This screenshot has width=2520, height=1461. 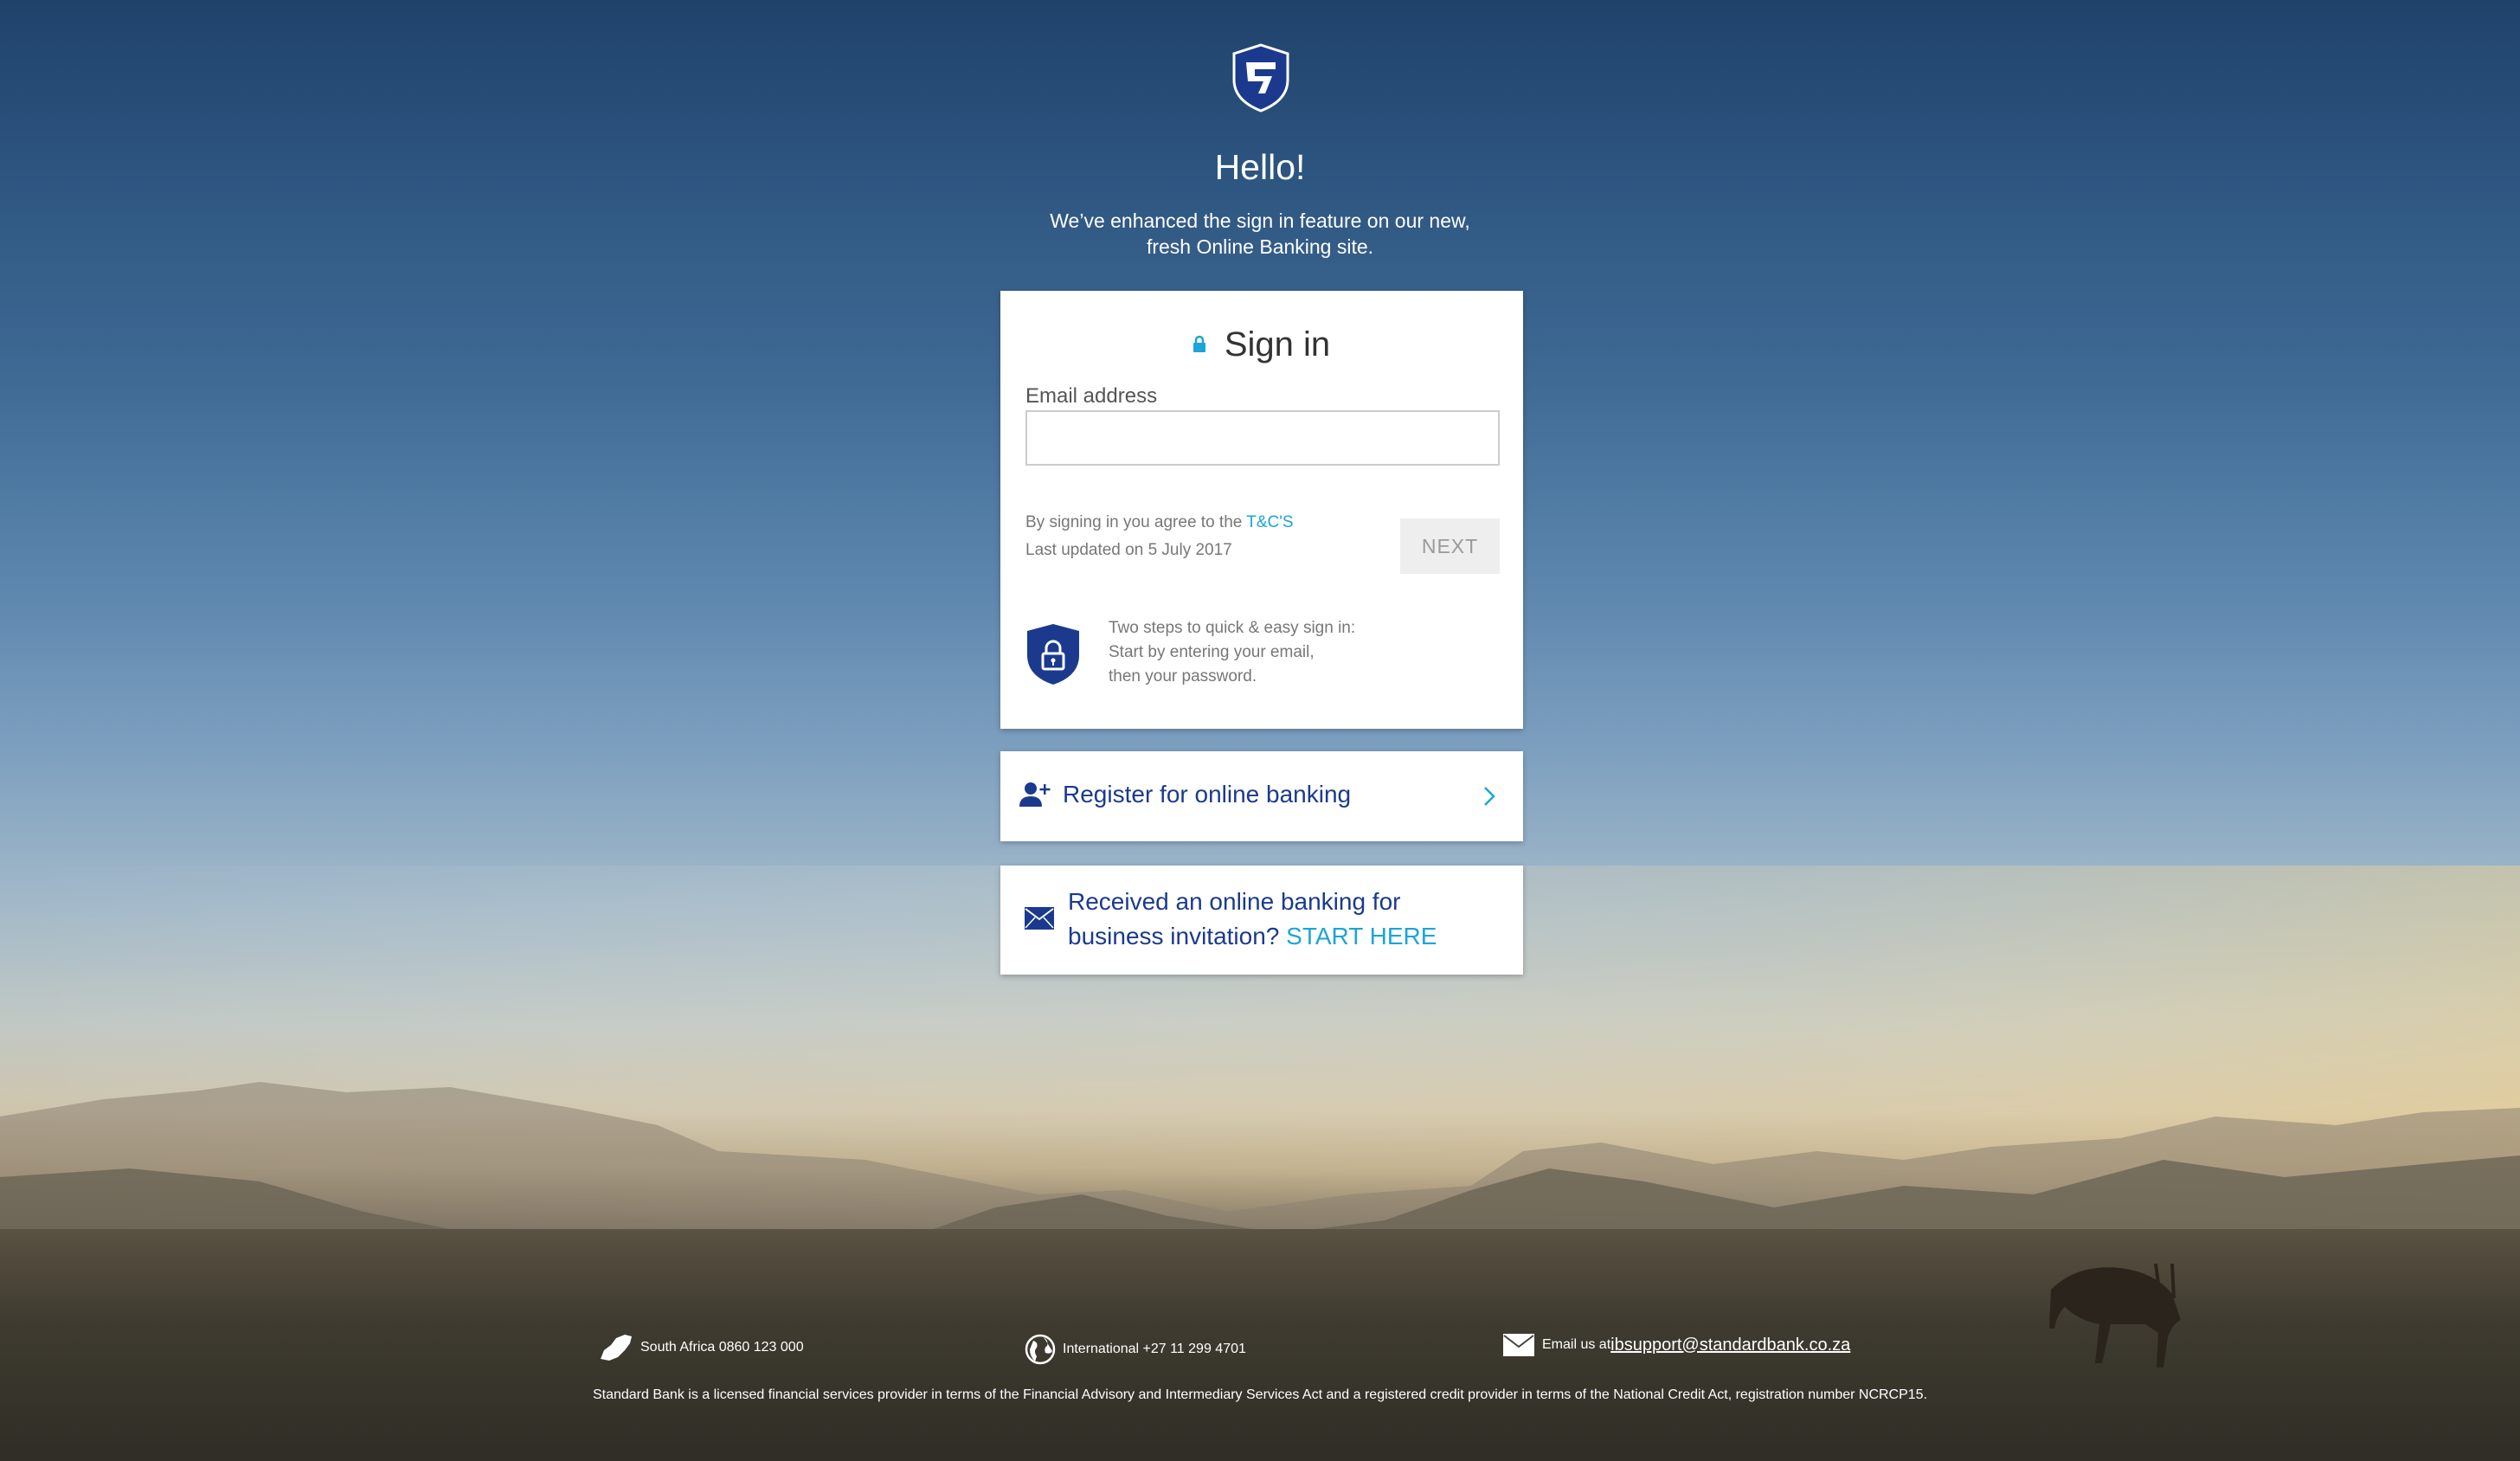 I want to click on terms-link: T&C'S, so click(x=1269, y=522).